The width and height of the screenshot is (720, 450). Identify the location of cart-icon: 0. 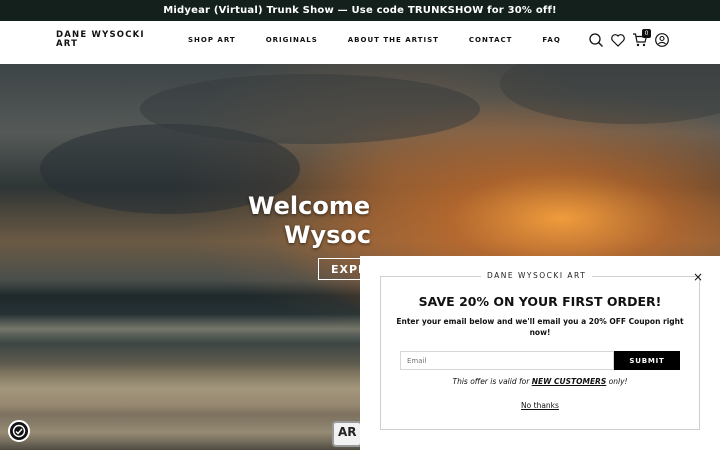
(641, 38).